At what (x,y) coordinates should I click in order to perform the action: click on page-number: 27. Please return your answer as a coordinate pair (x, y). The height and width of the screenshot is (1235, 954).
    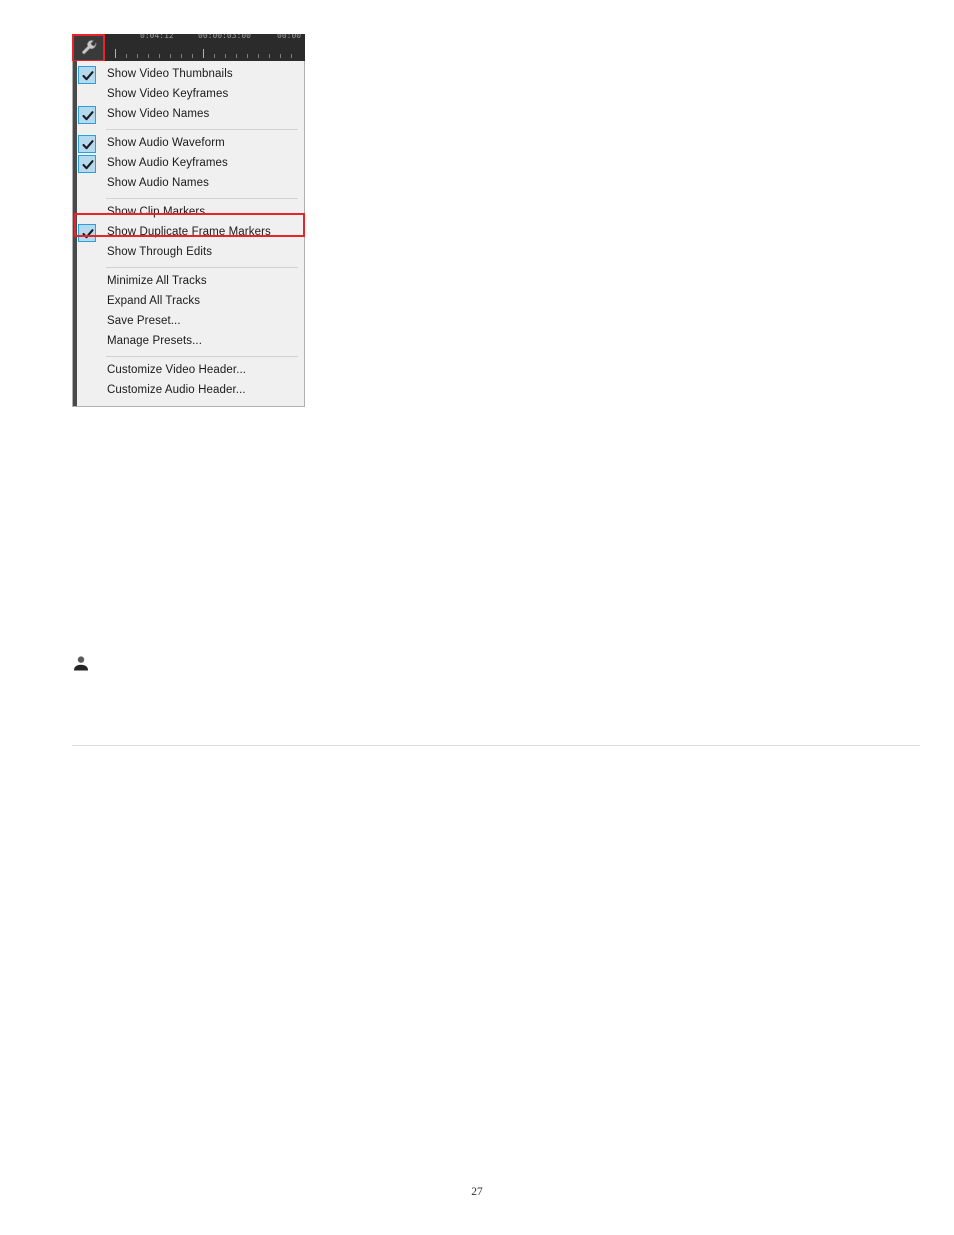
    Looking at the image, I should click on (477, 1192).